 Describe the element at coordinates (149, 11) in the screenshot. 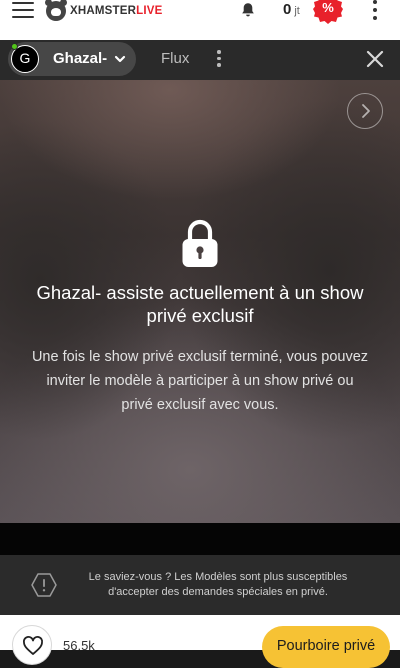

I see `logo-text-accent: LIVE` at that location.